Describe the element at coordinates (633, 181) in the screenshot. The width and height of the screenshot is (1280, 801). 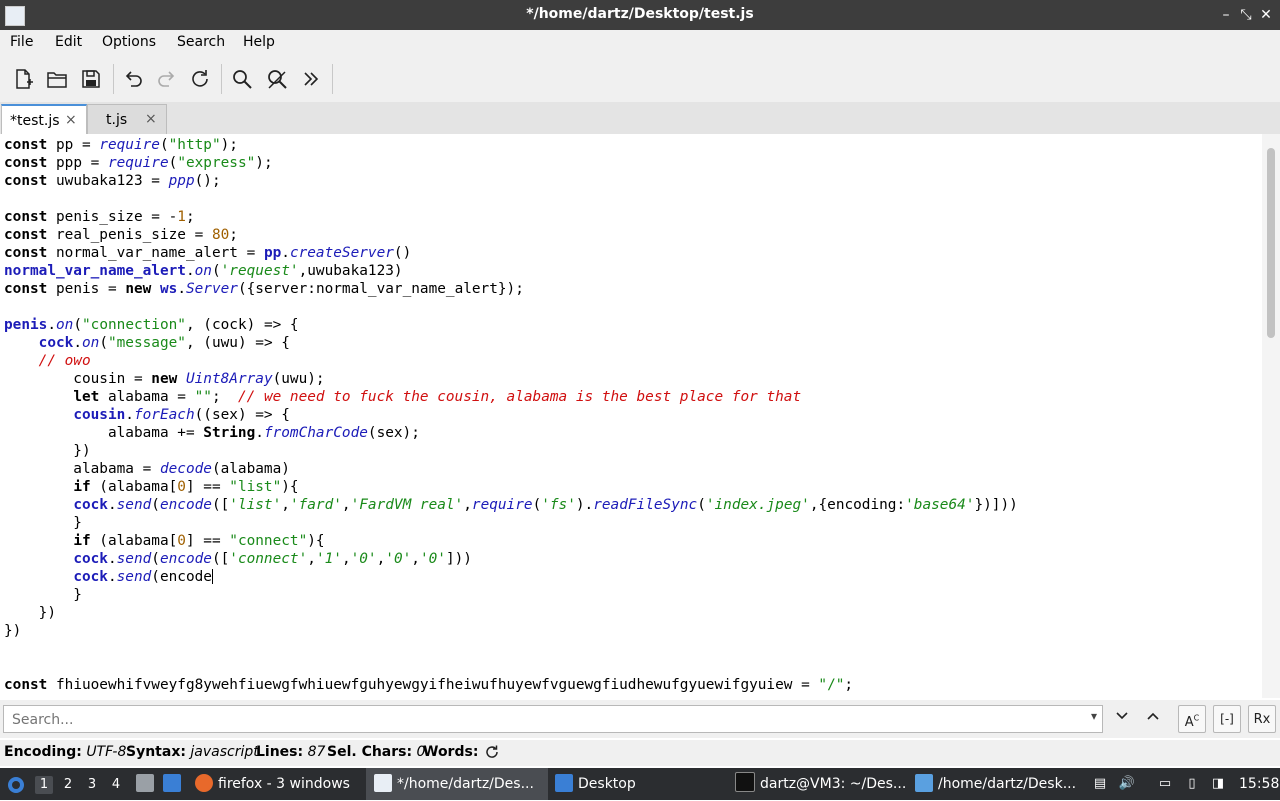
I see `code-line: const uwubaka123 = ppp();` at that location.